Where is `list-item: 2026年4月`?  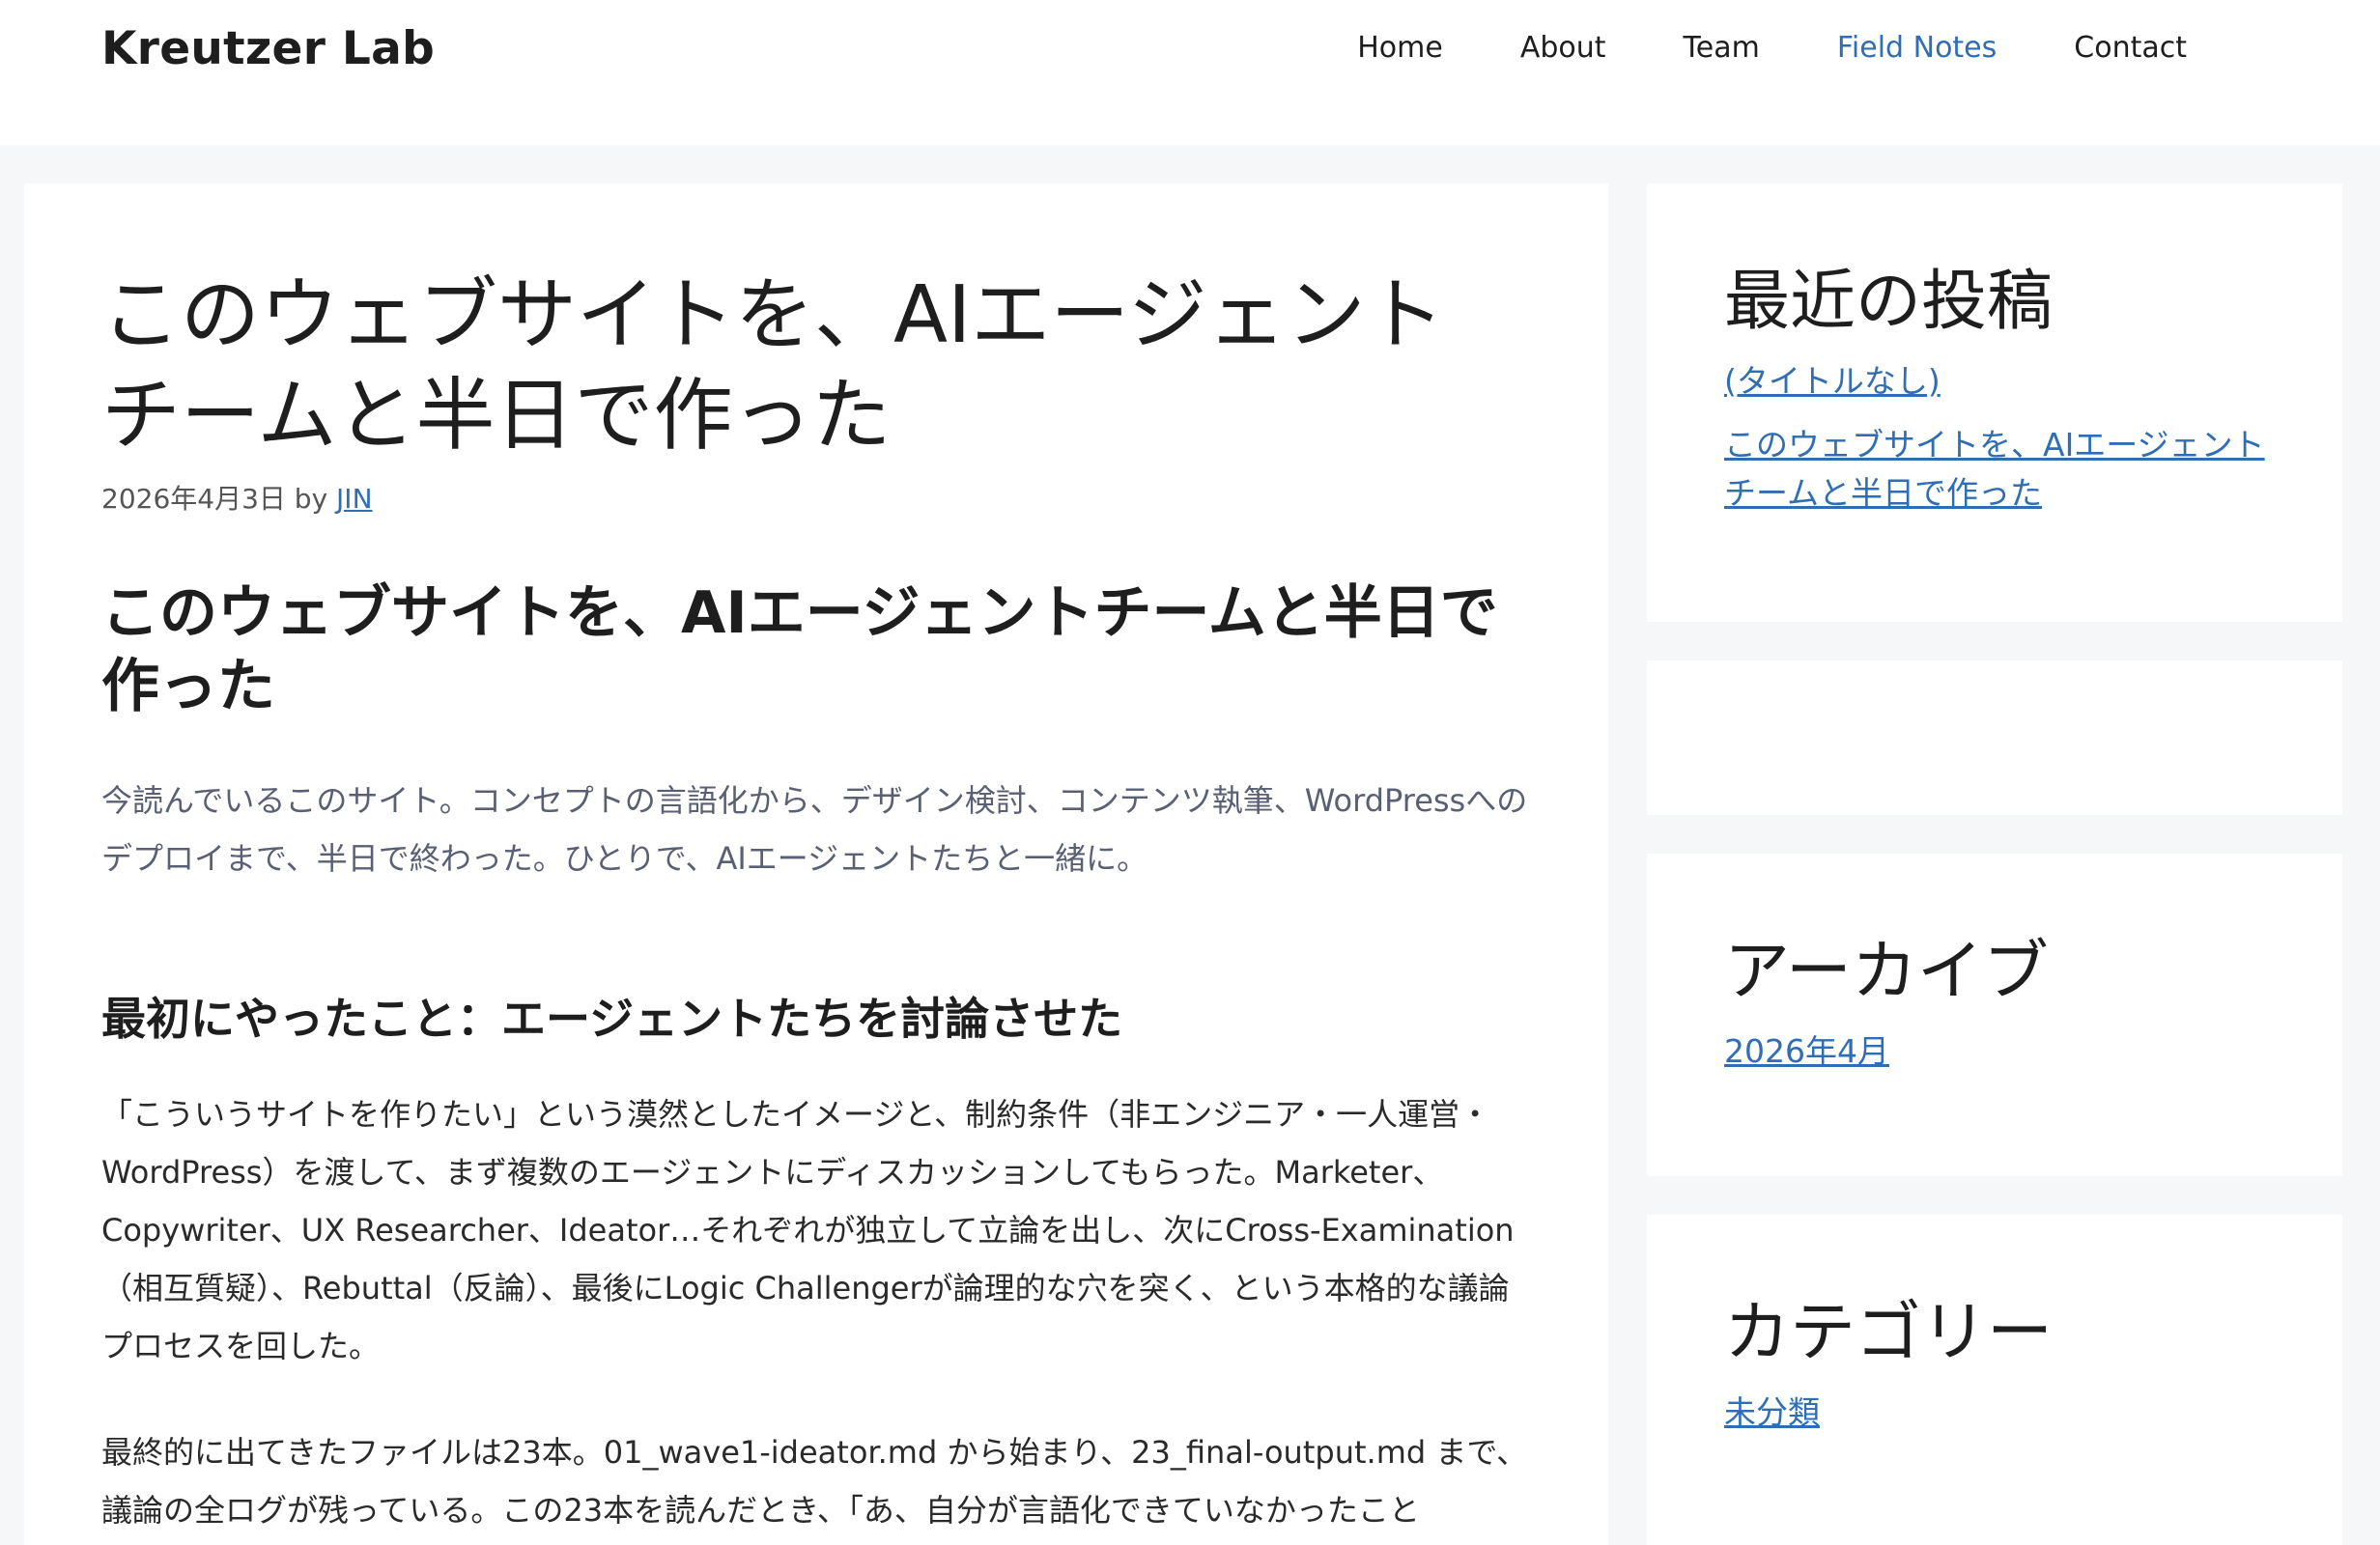
list-item: 2026年4月 is located at coordinates (1995, 1051).